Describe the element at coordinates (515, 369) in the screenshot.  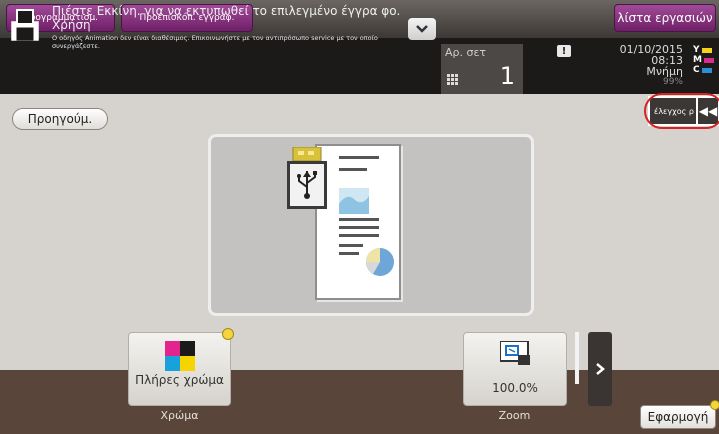
I see `zoom-button: 100.0%` at that location.